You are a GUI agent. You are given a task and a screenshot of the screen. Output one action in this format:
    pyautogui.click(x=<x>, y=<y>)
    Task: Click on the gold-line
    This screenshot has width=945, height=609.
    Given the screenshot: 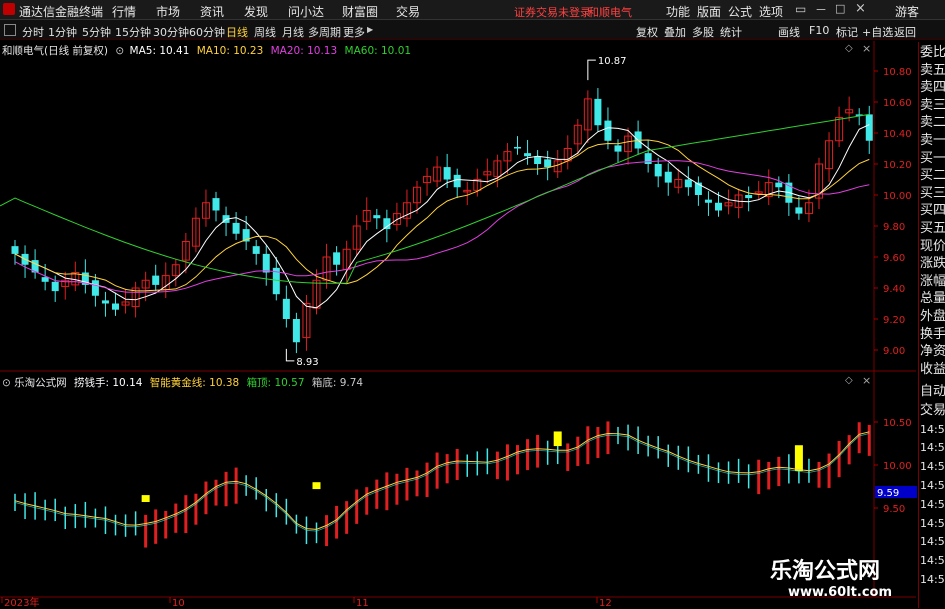 What is the action you would take?
    pyautogui.click(x=442, y=480)
    